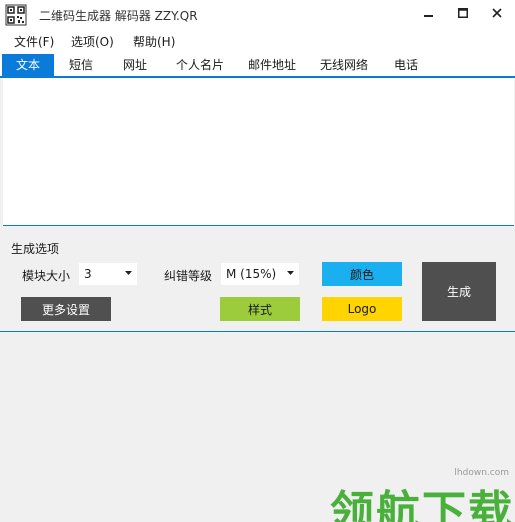 The width and height of the screenshot is (515, 522). I want to click on maximize-button, so click(463, 13).